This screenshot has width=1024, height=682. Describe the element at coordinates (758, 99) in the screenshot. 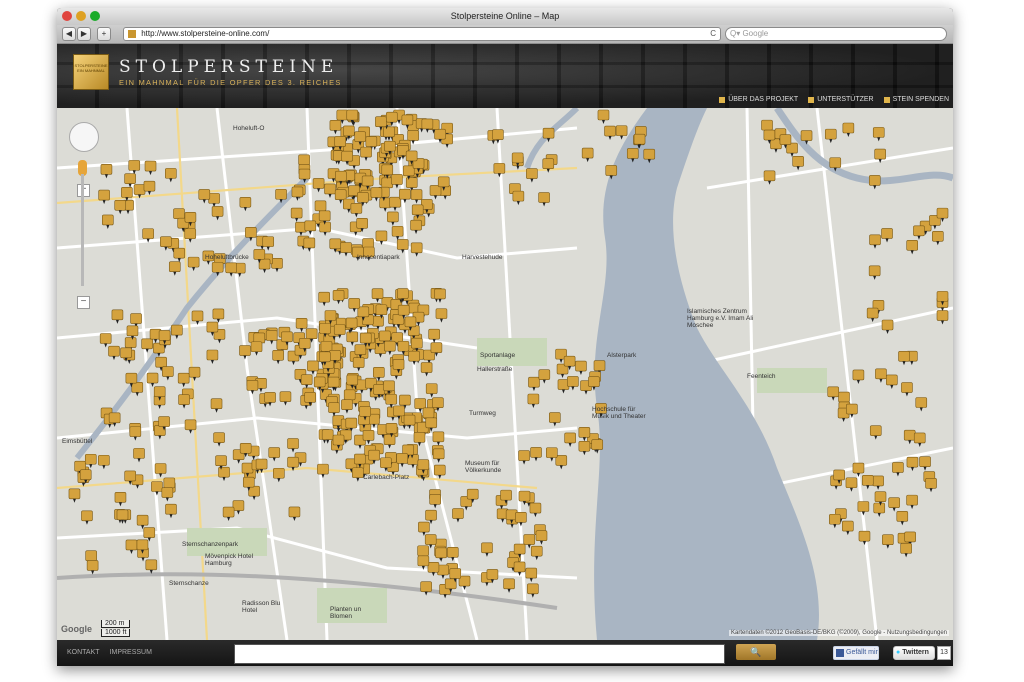

I see `nav-item-about: ÜBER DAS PROJEKT` at that location.